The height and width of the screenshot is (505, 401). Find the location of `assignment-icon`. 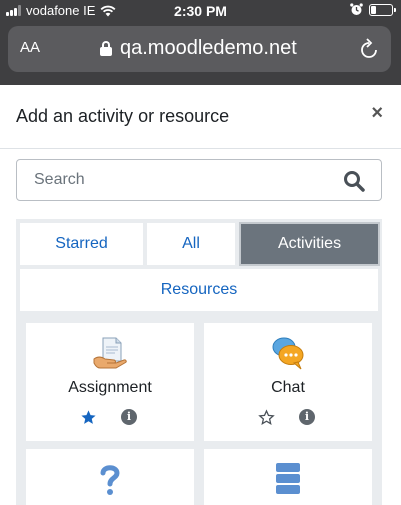

assignment-icon is located at coordinates (110, 353).